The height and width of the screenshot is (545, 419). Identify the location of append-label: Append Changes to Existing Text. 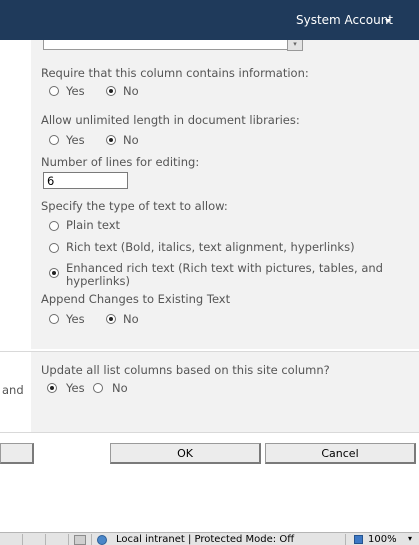
(136, 299).